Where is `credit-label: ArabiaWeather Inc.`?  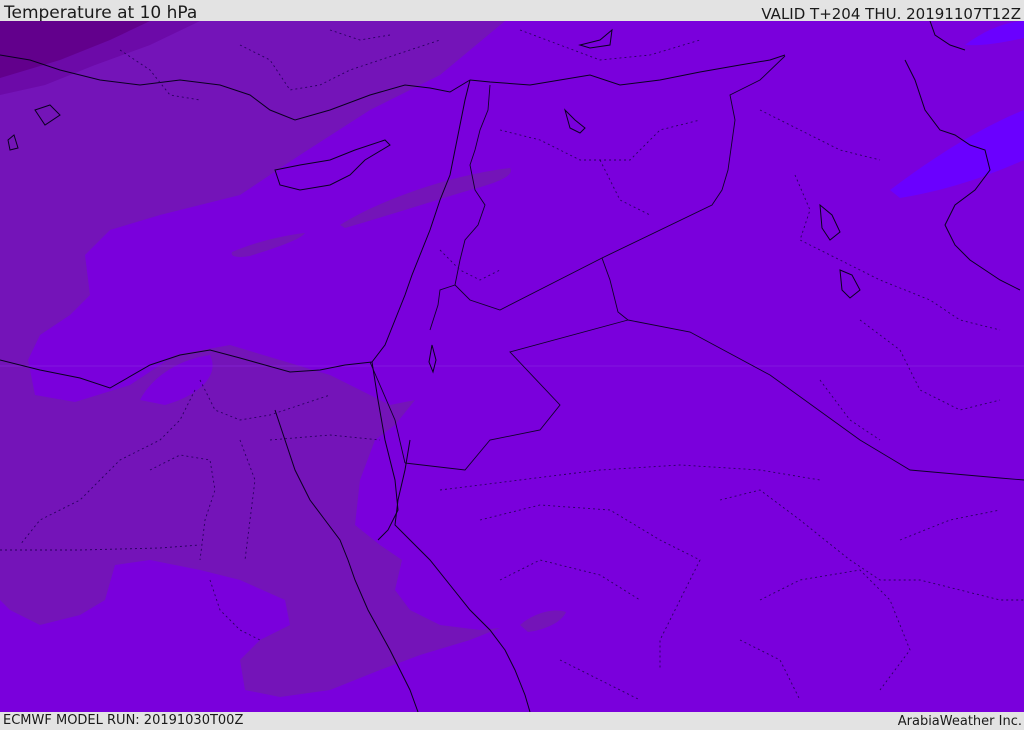 credit-label: ArabiaWeather Inc. is located at coordinates (959, 721).